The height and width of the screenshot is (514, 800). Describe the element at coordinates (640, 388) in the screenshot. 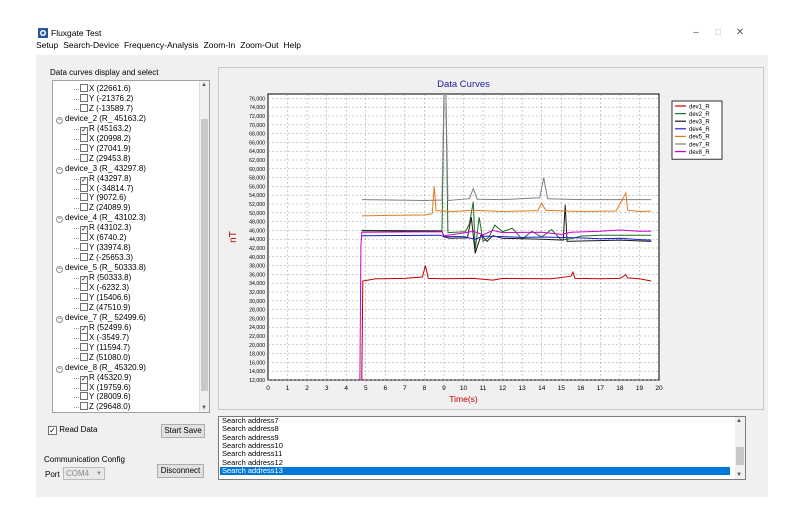

I see `x-tick-label: 19` at that location.